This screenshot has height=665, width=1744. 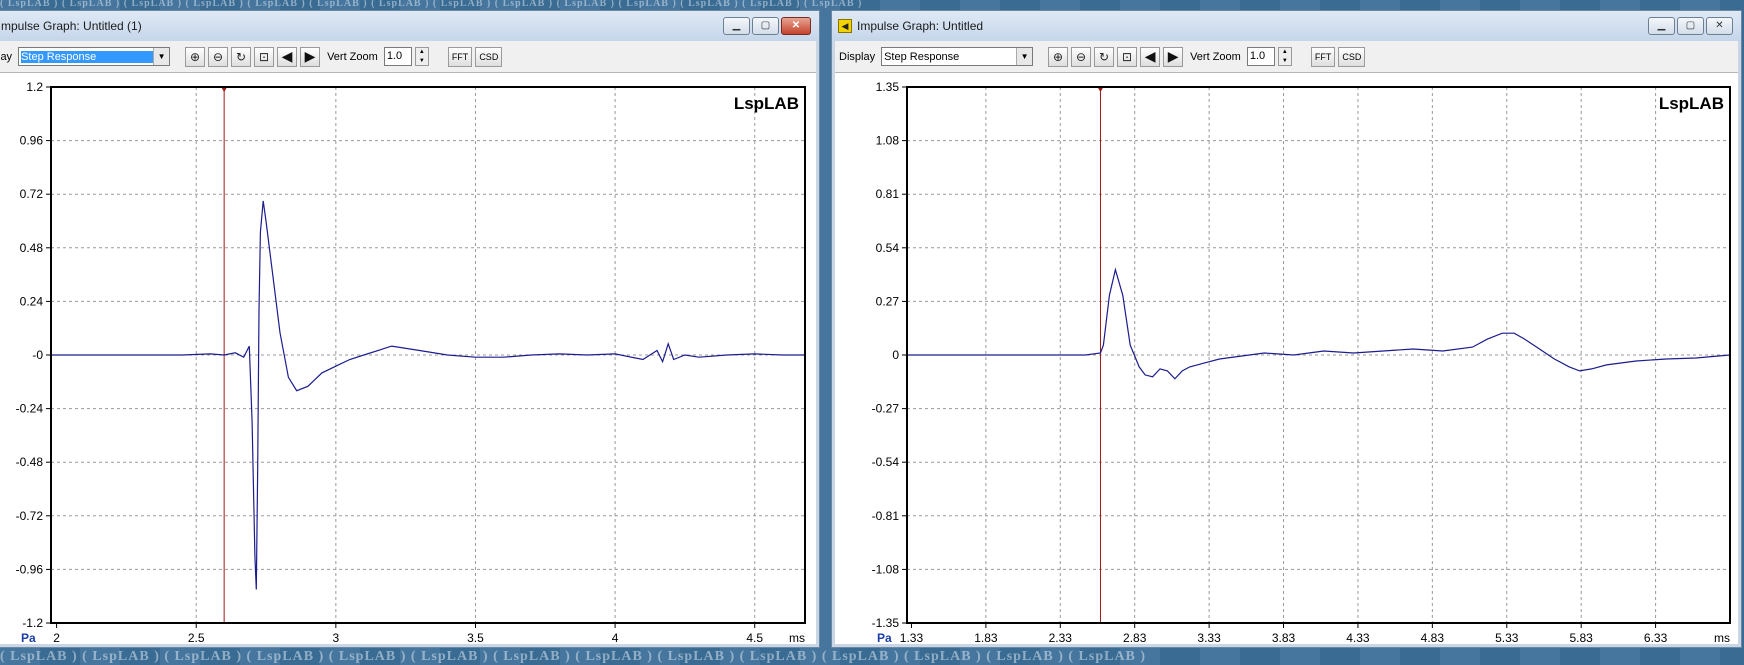 I want to click on y-tick-label: 1.2, so click(x=34, y=87).